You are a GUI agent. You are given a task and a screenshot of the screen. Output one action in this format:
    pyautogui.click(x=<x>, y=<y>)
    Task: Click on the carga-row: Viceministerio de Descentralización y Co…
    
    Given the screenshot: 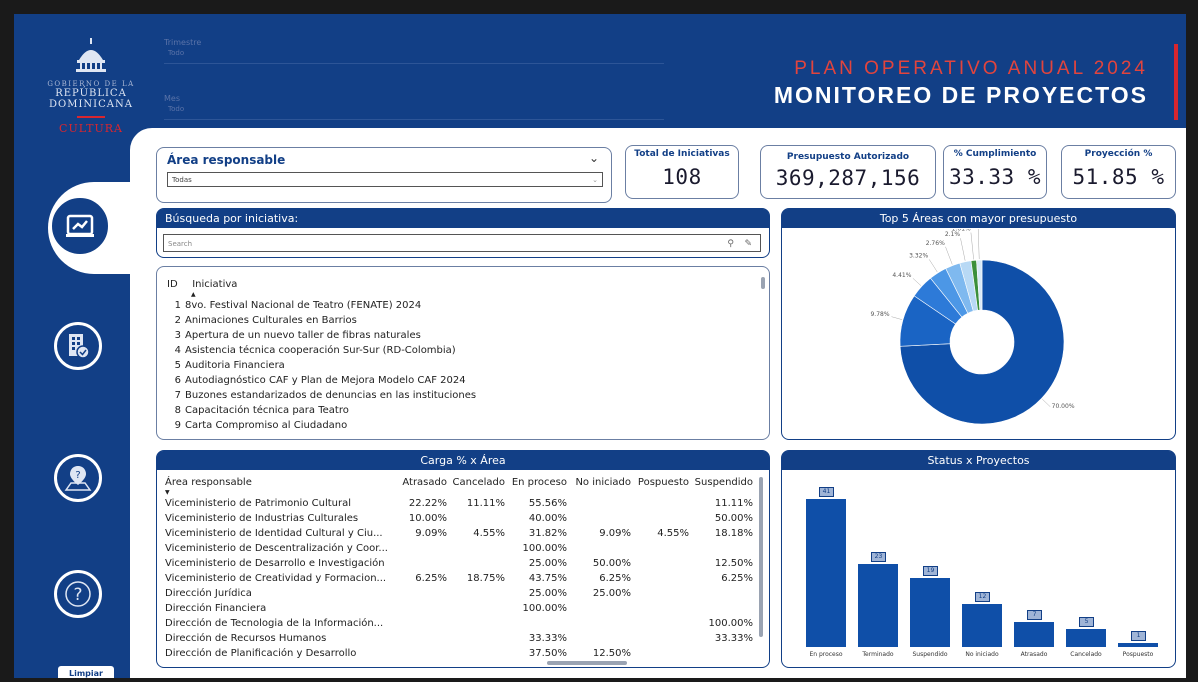 What is the action you would take?
    pyautogui.click(x=459, y=548)
    